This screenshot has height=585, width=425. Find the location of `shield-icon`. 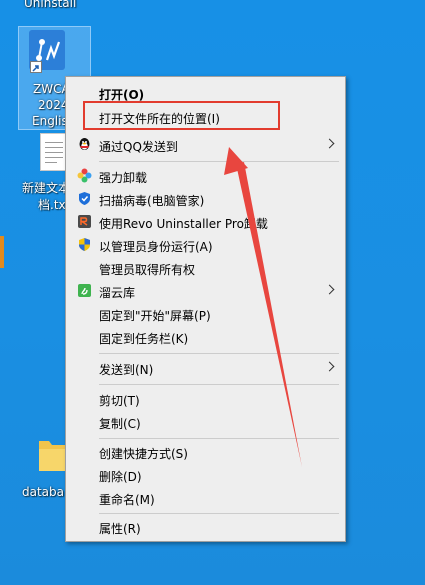

shield-icon is located at coordinates (84, 198).